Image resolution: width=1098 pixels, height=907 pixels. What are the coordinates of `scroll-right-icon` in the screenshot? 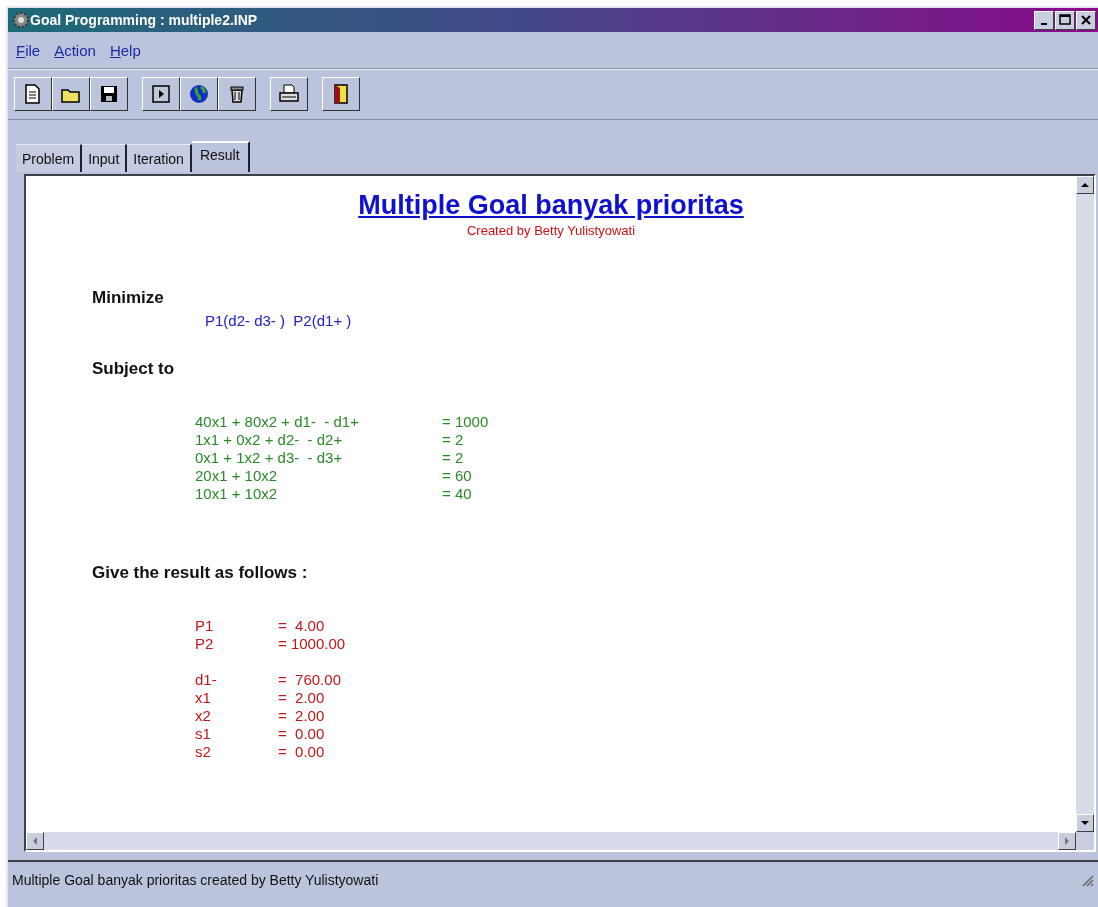 It's located at (1067, 841).